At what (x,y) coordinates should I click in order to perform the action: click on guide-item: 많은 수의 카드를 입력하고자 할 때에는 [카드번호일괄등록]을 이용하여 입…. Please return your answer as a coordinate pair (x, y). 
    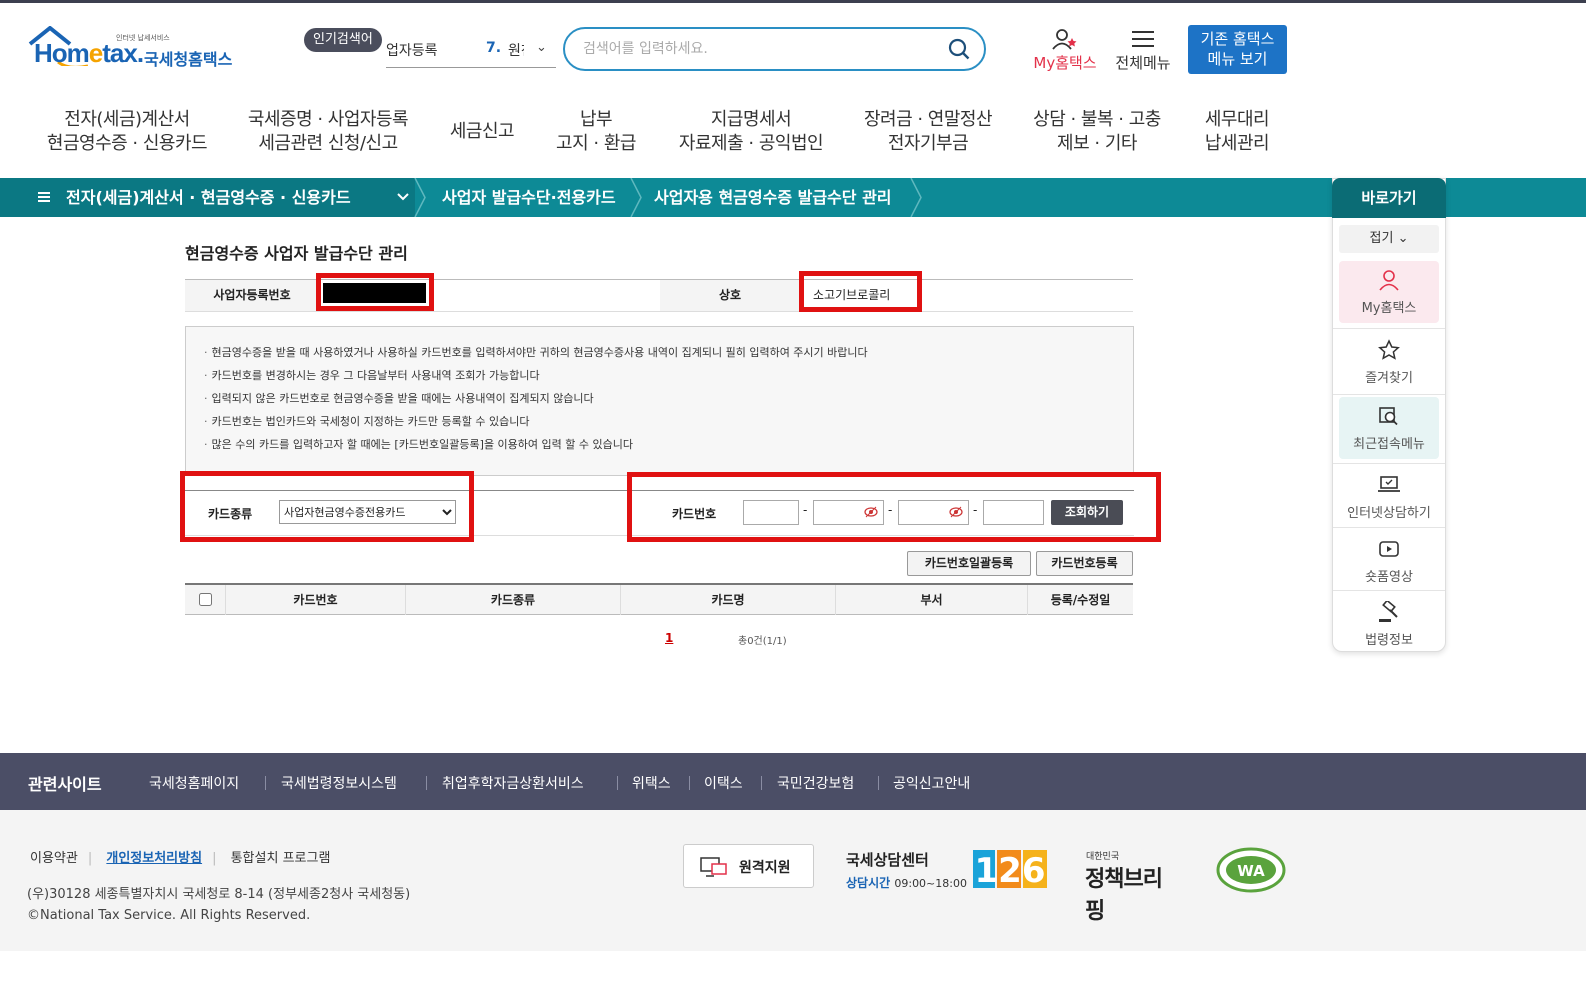
    Looking at the image, I should click on (536, 448).